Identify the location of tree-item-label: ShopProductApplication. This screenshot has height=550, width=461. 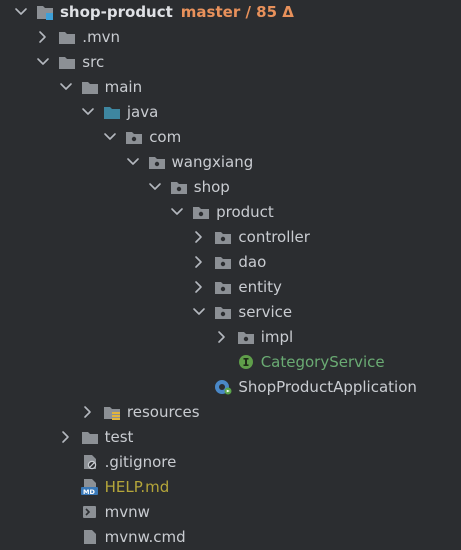
(327, 387).